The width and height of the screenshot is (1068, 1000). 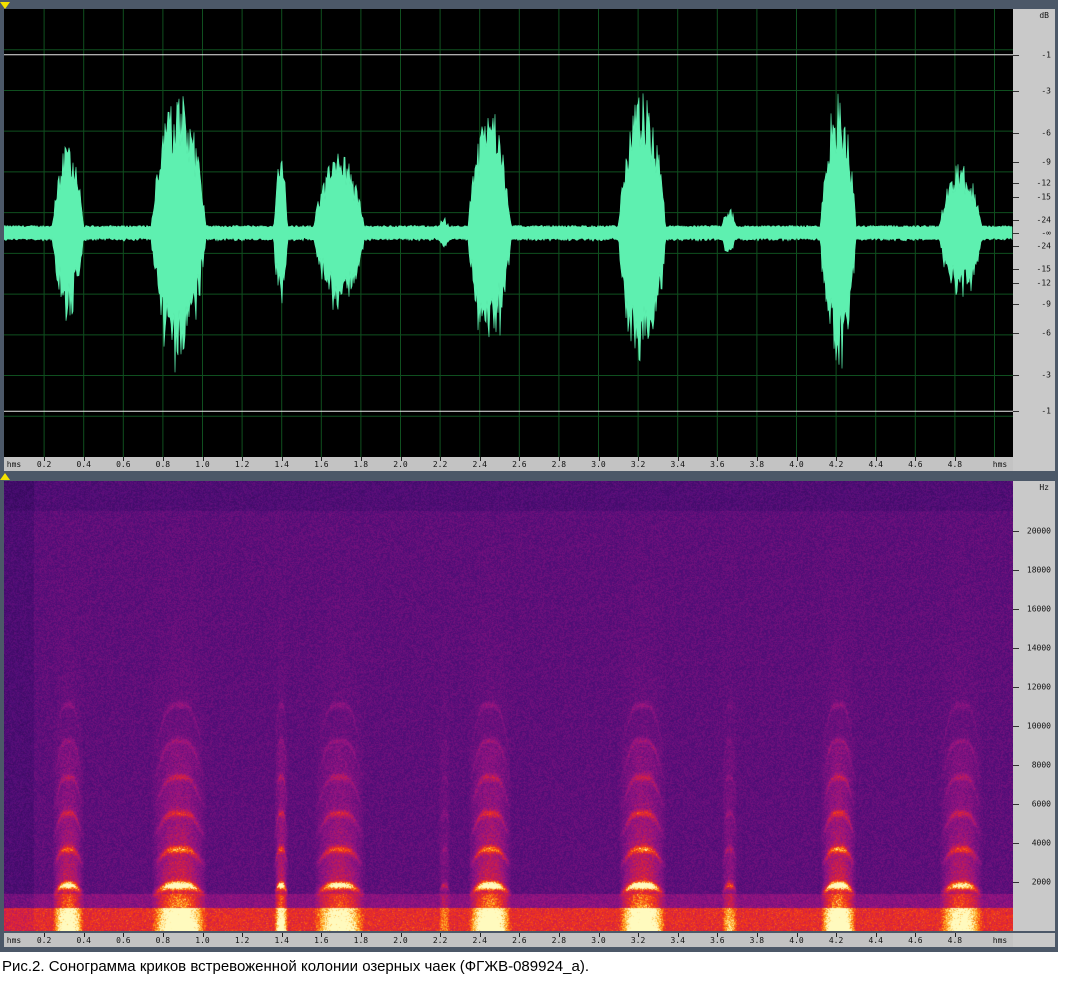 What do you see at coordinates (1041, 804) in the screenshot?
I see `frequency-tick-label: 6000` at bounding box center [1041, 804].